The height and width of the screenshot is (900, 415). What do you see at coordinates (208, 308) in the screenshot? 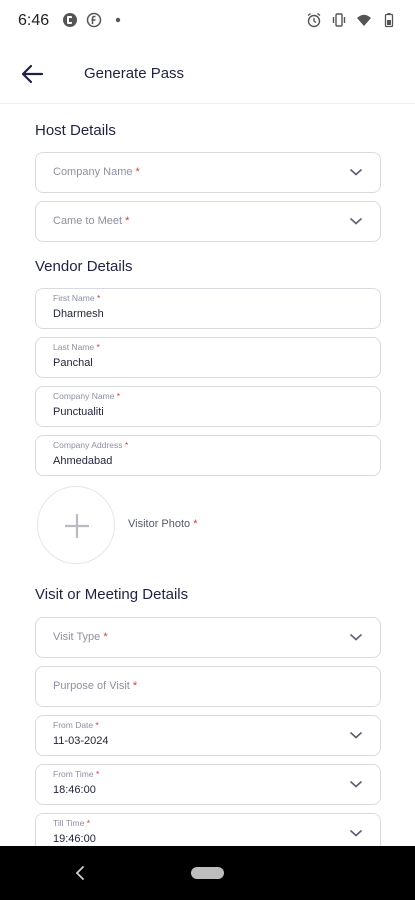
I see `first-name-field: First Name * Dharmesh` at bounding box center [208, 308].